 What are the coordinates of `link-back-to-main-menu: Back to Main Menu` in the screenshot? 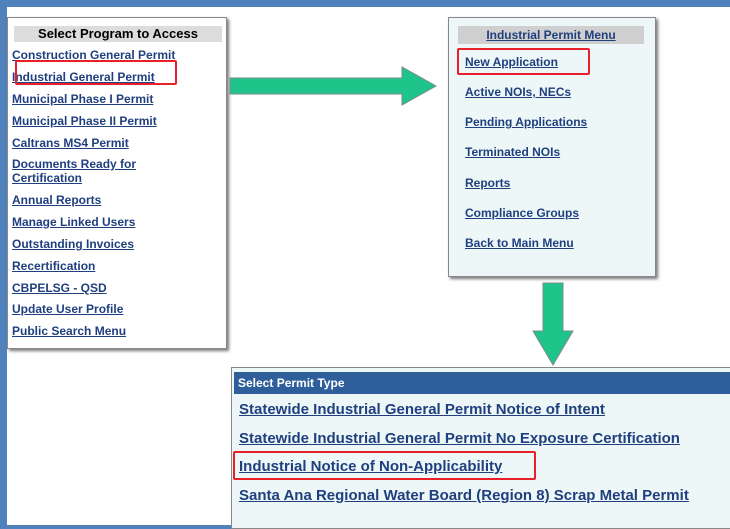 It's located at (519, 243).